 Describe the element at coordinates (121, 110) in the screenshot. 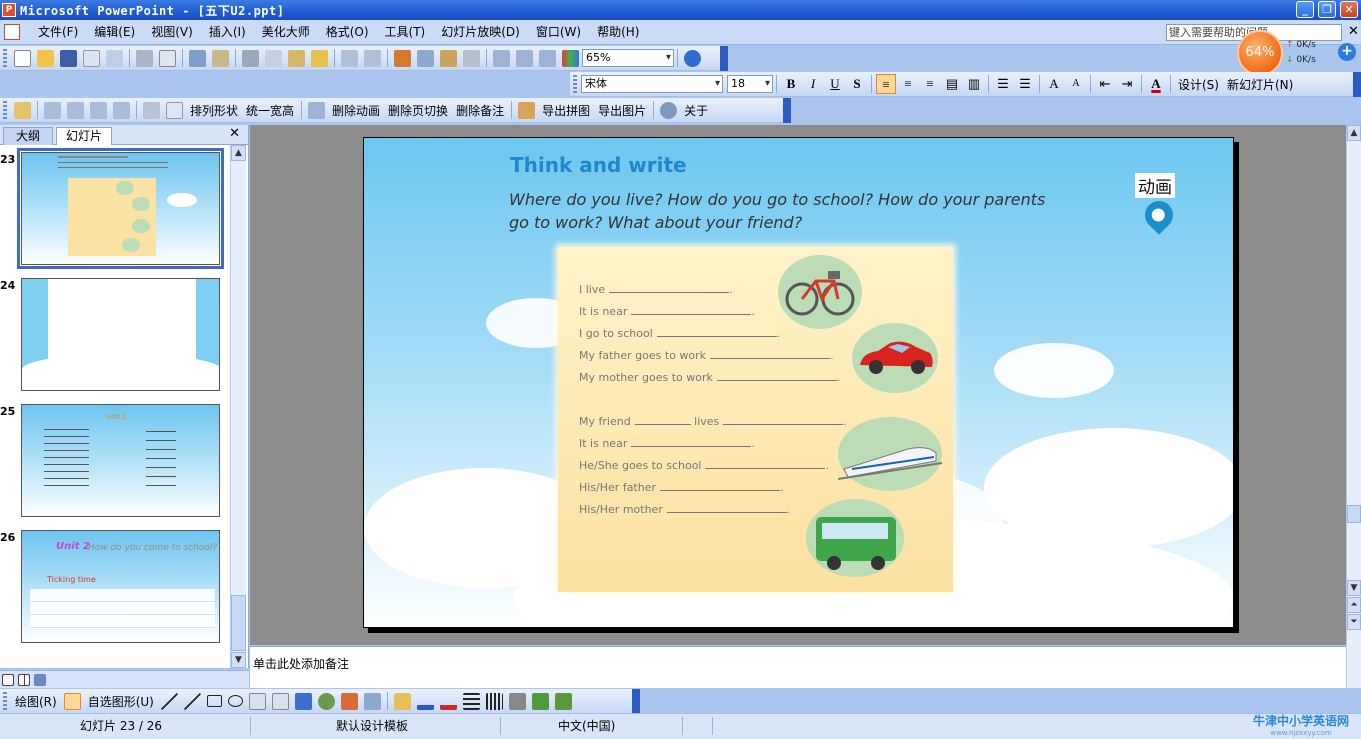

I see `layout-icon` at that location.